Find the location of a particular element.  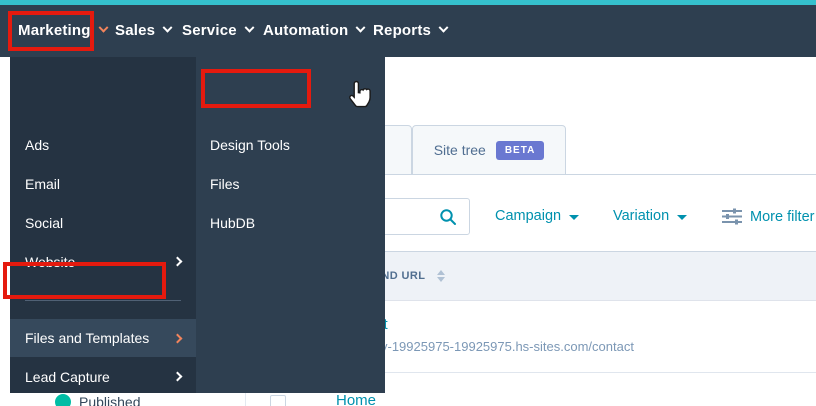

nav-item-label: Automation is located at coordinates (306, 30).